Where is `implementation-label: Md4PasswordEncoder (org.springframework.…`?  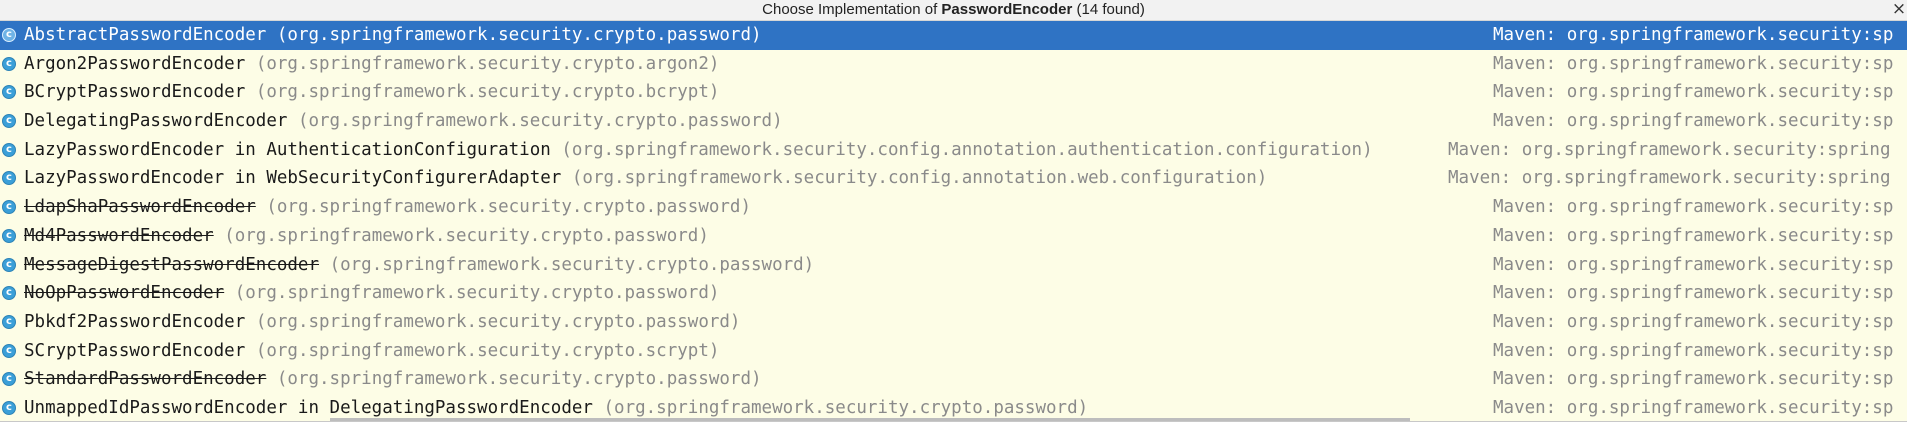
implementation-label: Md4PasswordEncoder (org.springframework.… is located at coordinates (366, 236).